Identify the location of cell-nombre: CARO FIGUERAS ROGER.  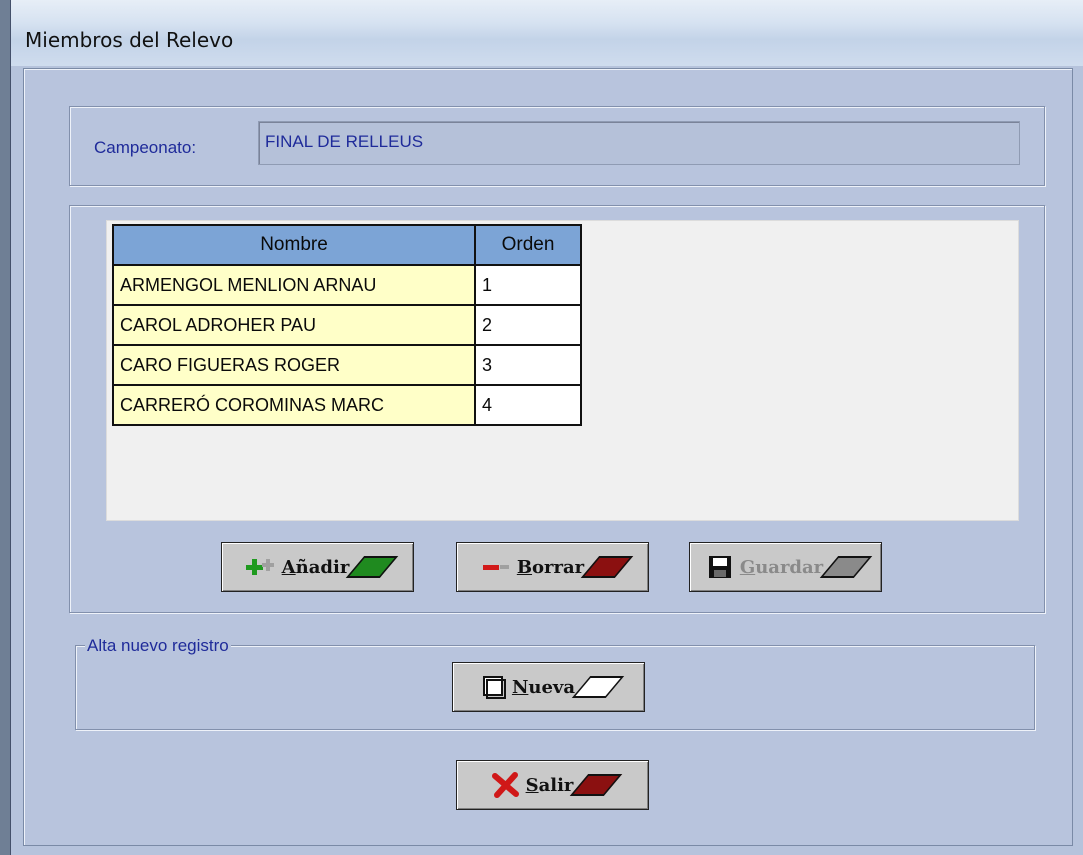
(294, 365).